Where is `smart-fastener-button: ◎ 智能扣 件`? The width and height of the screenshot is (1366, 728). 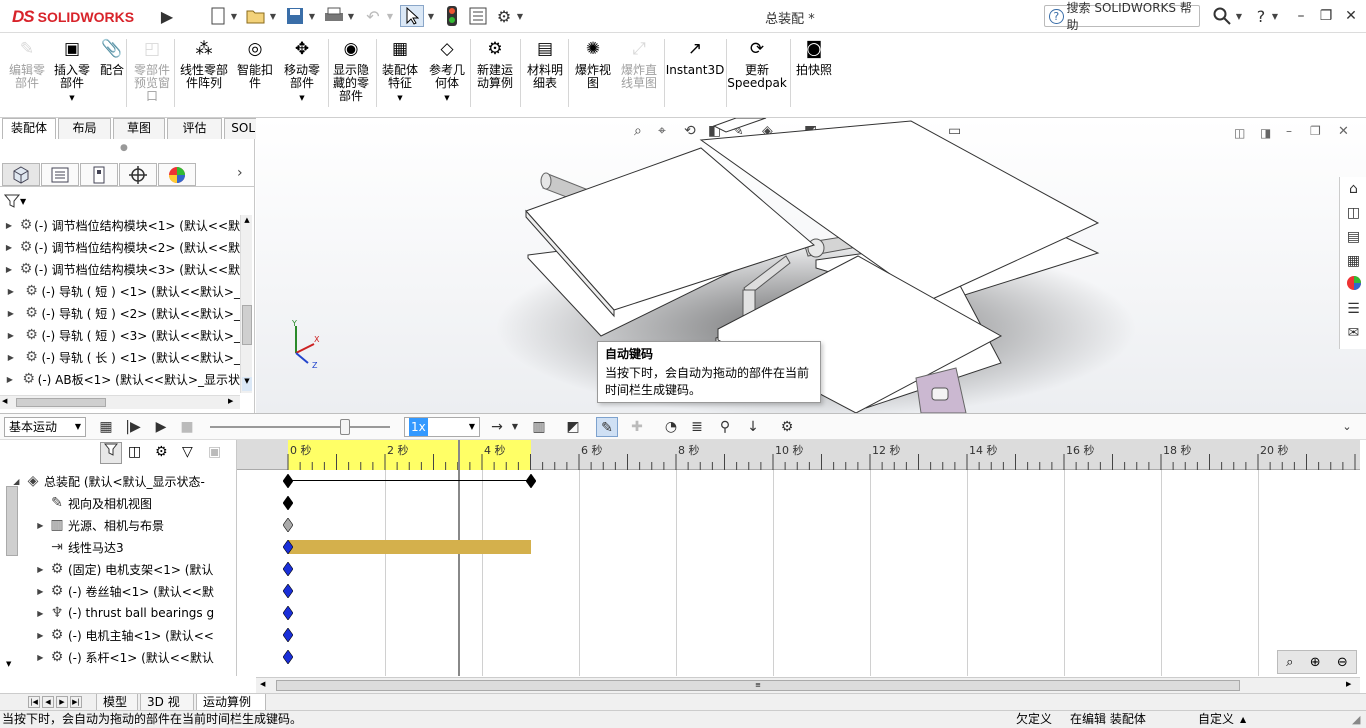
smart-fastener-button: ◎ 智能扣 件 is located at coordinates (255, 63).